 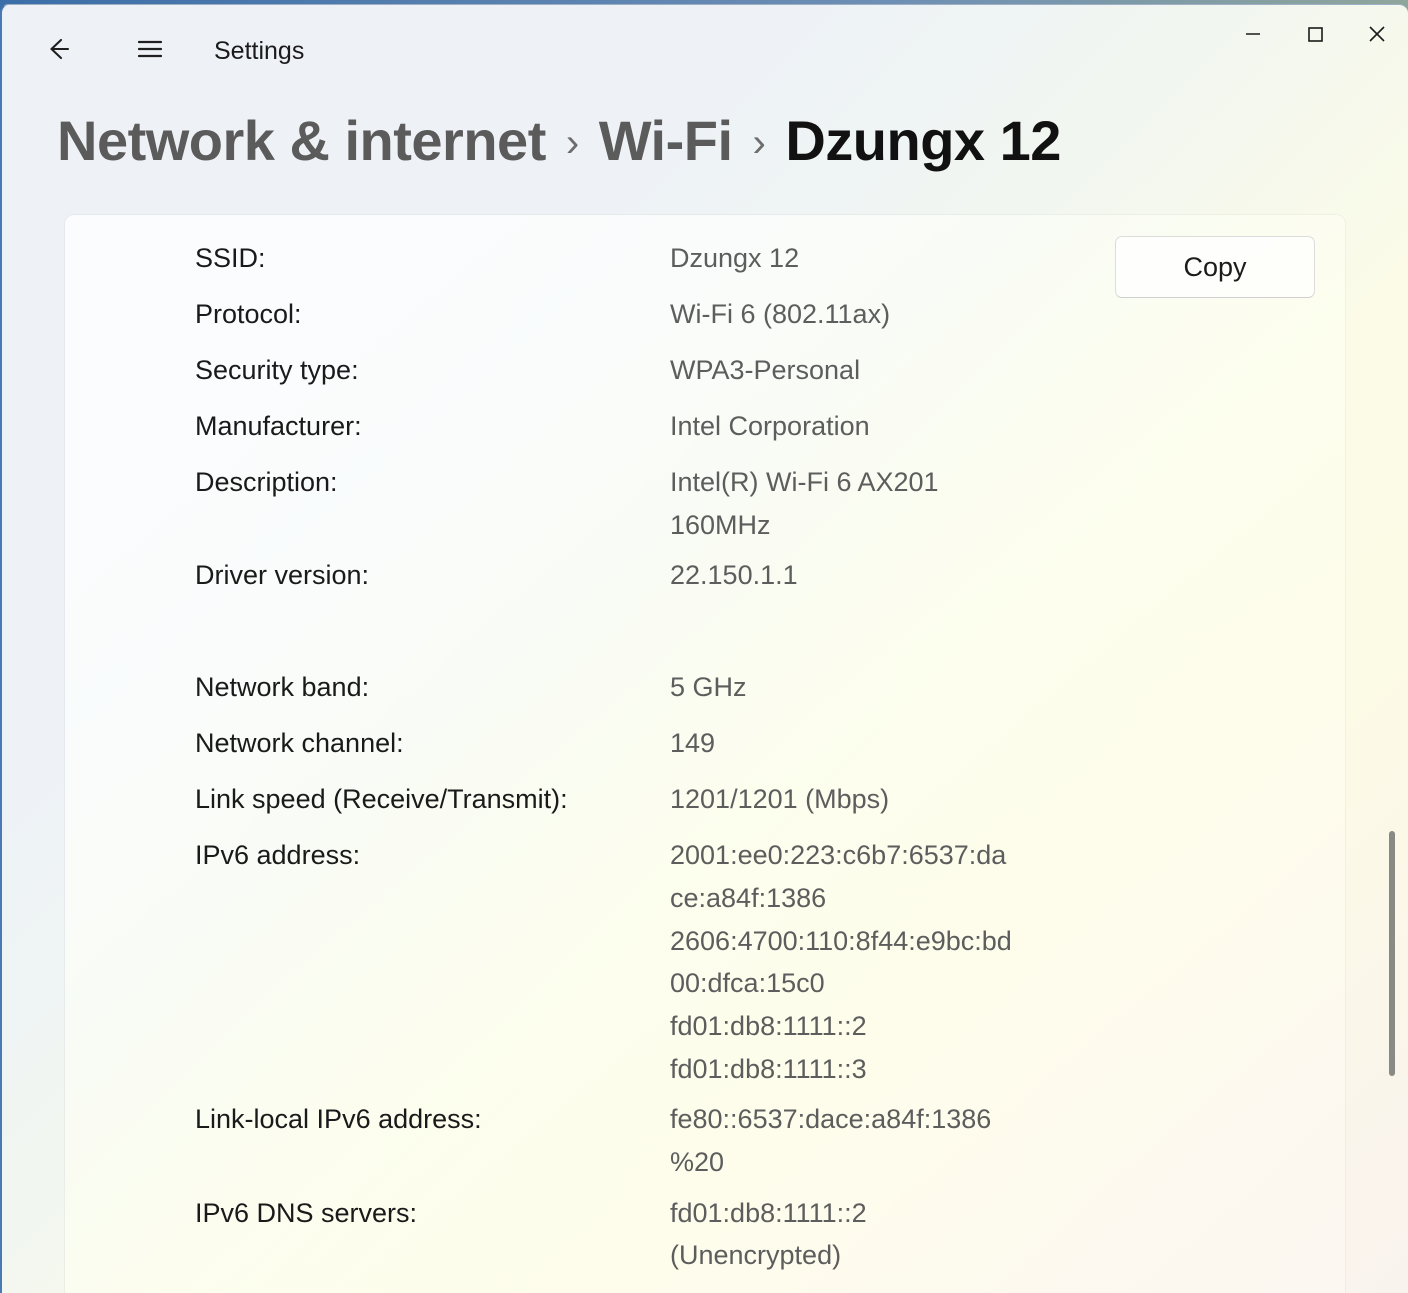 What do you see at coordinates (705, 51) in the screenshot?
I see `title-bar: Settings` at bounding box center [705, 51].